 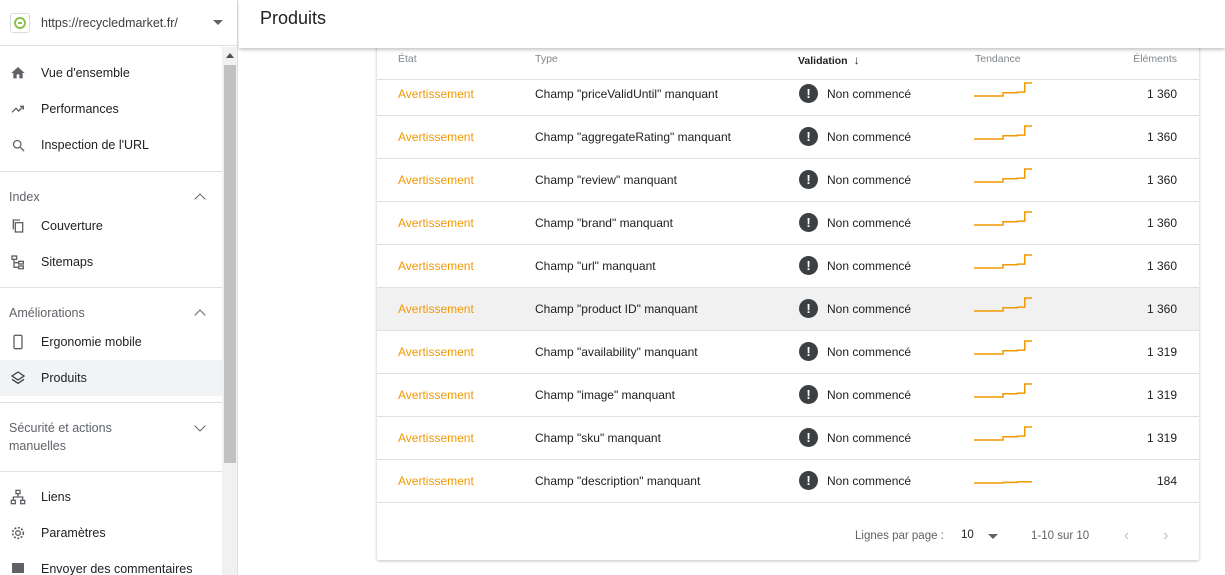 I want to click on sidebar-scrollbar, so click(x=229, y=311).